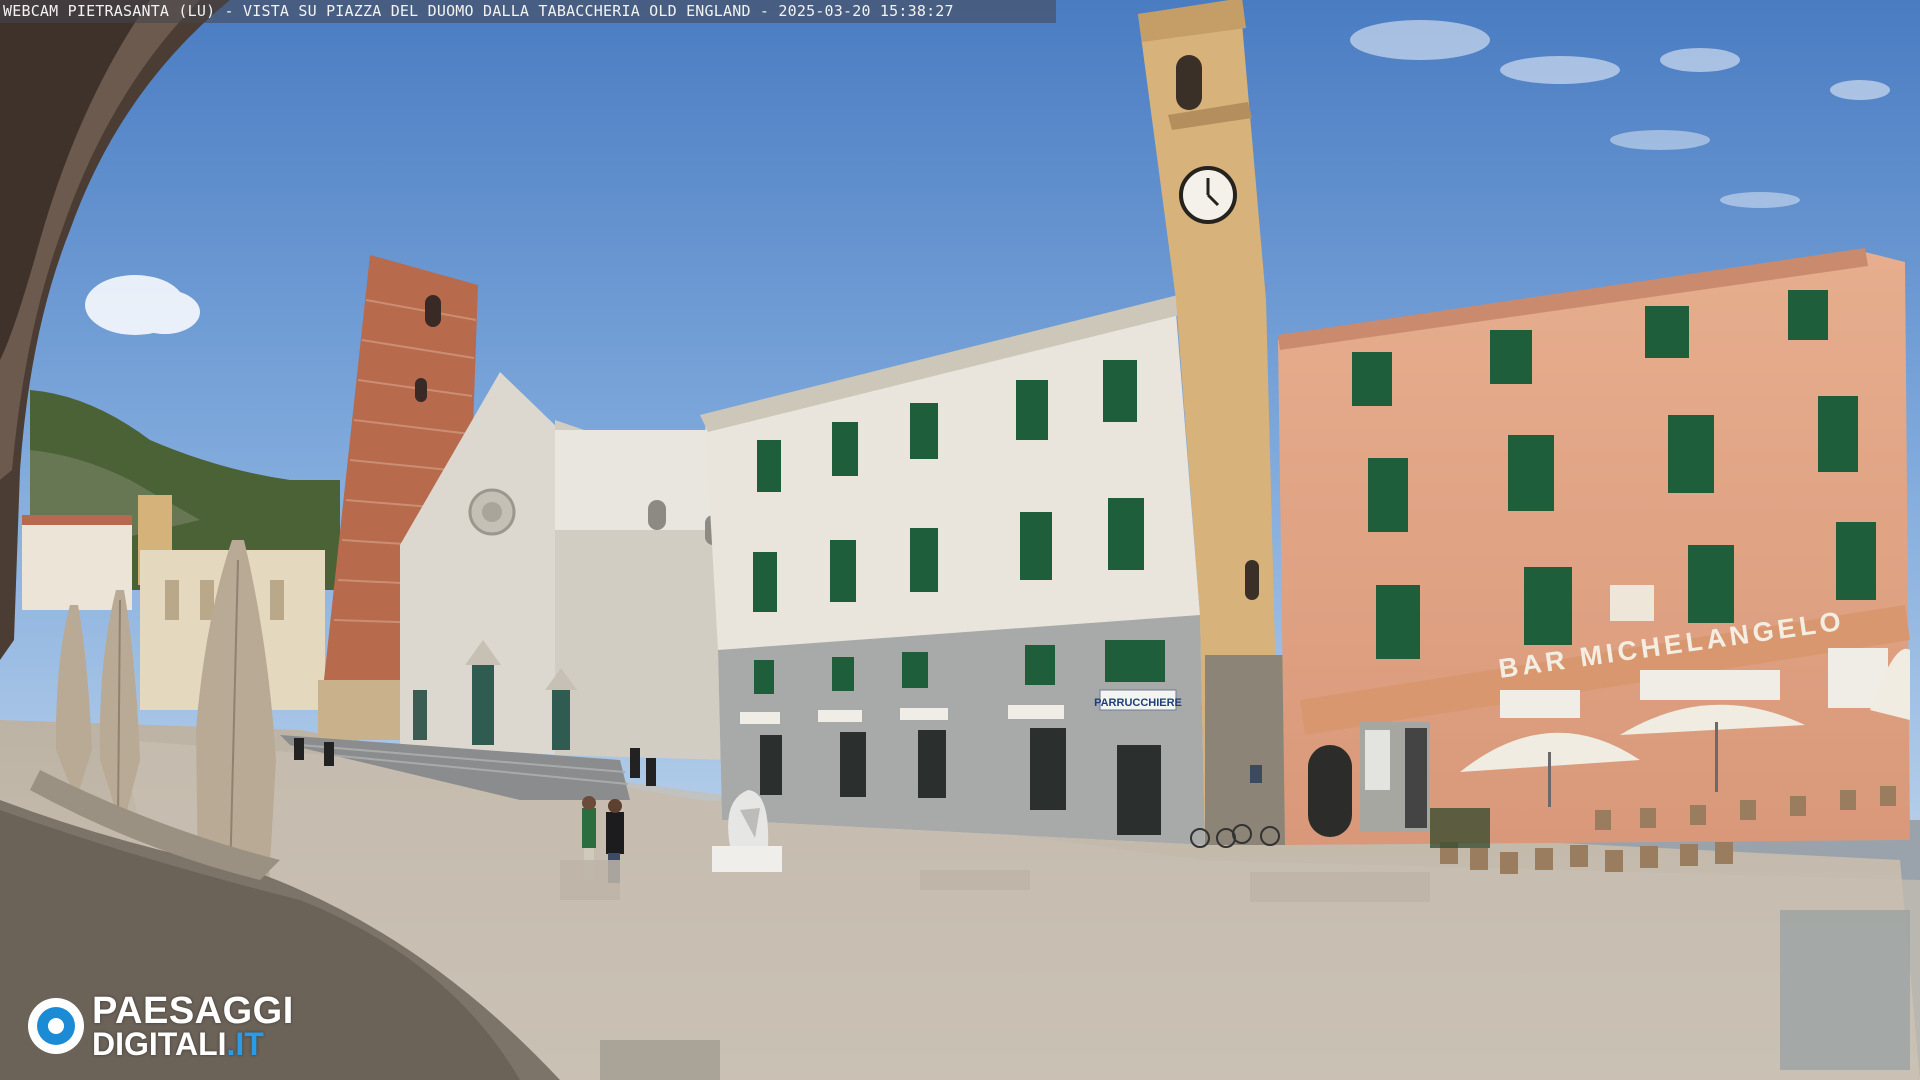 This screenshot has height=1080, width=1920. I want to click on logo-line1: PAESAGGI, so click(193, 1011).